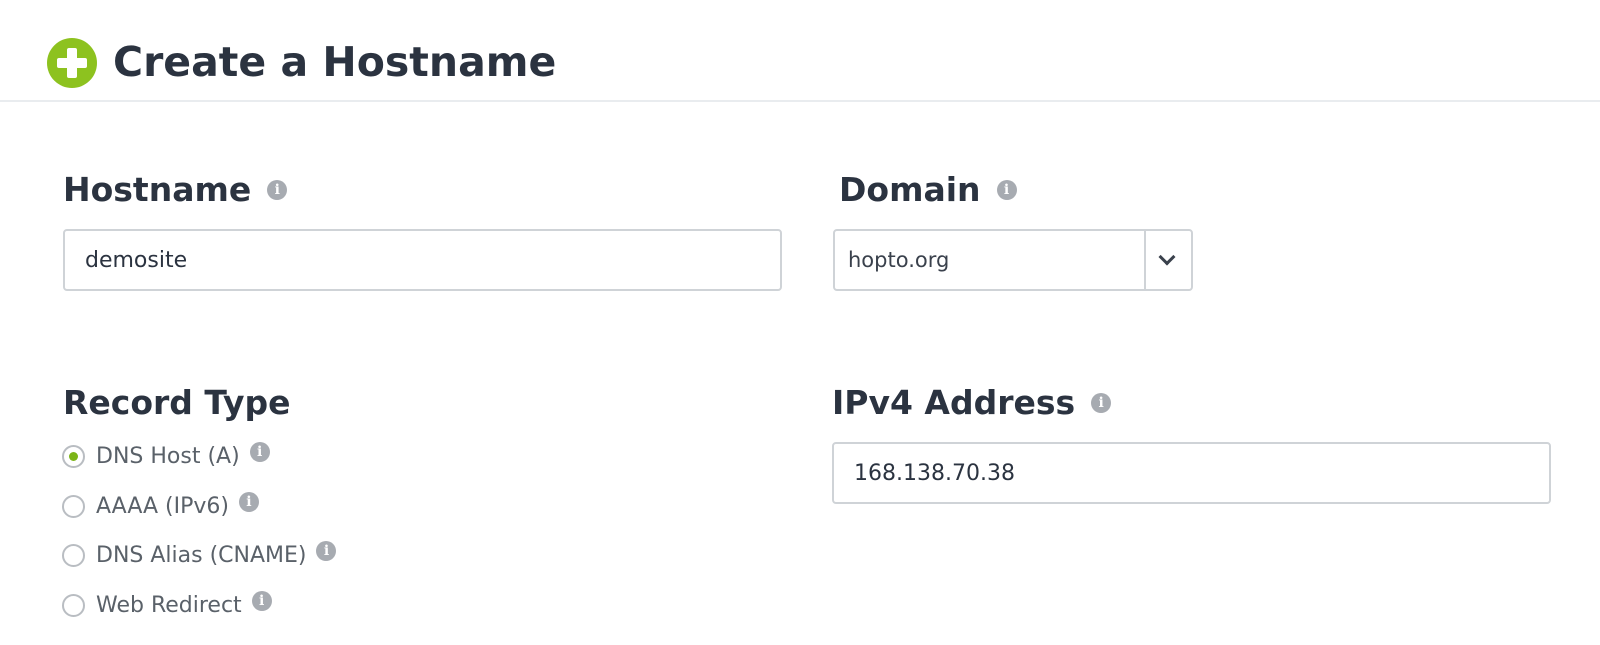 The image size is (1600, 645). What do you see at coordinates (899, 260) in the screenshot?
I see `domain-select-value: hopto.org` at bounding box center [899, 260].